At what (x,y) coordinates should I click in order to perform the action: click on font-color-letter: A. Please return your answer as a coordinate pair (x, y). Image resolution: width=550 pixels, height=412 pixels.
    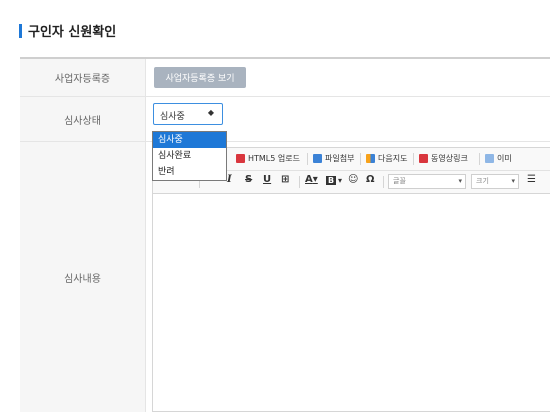
    Looking at the image, I should click on (309, 179).